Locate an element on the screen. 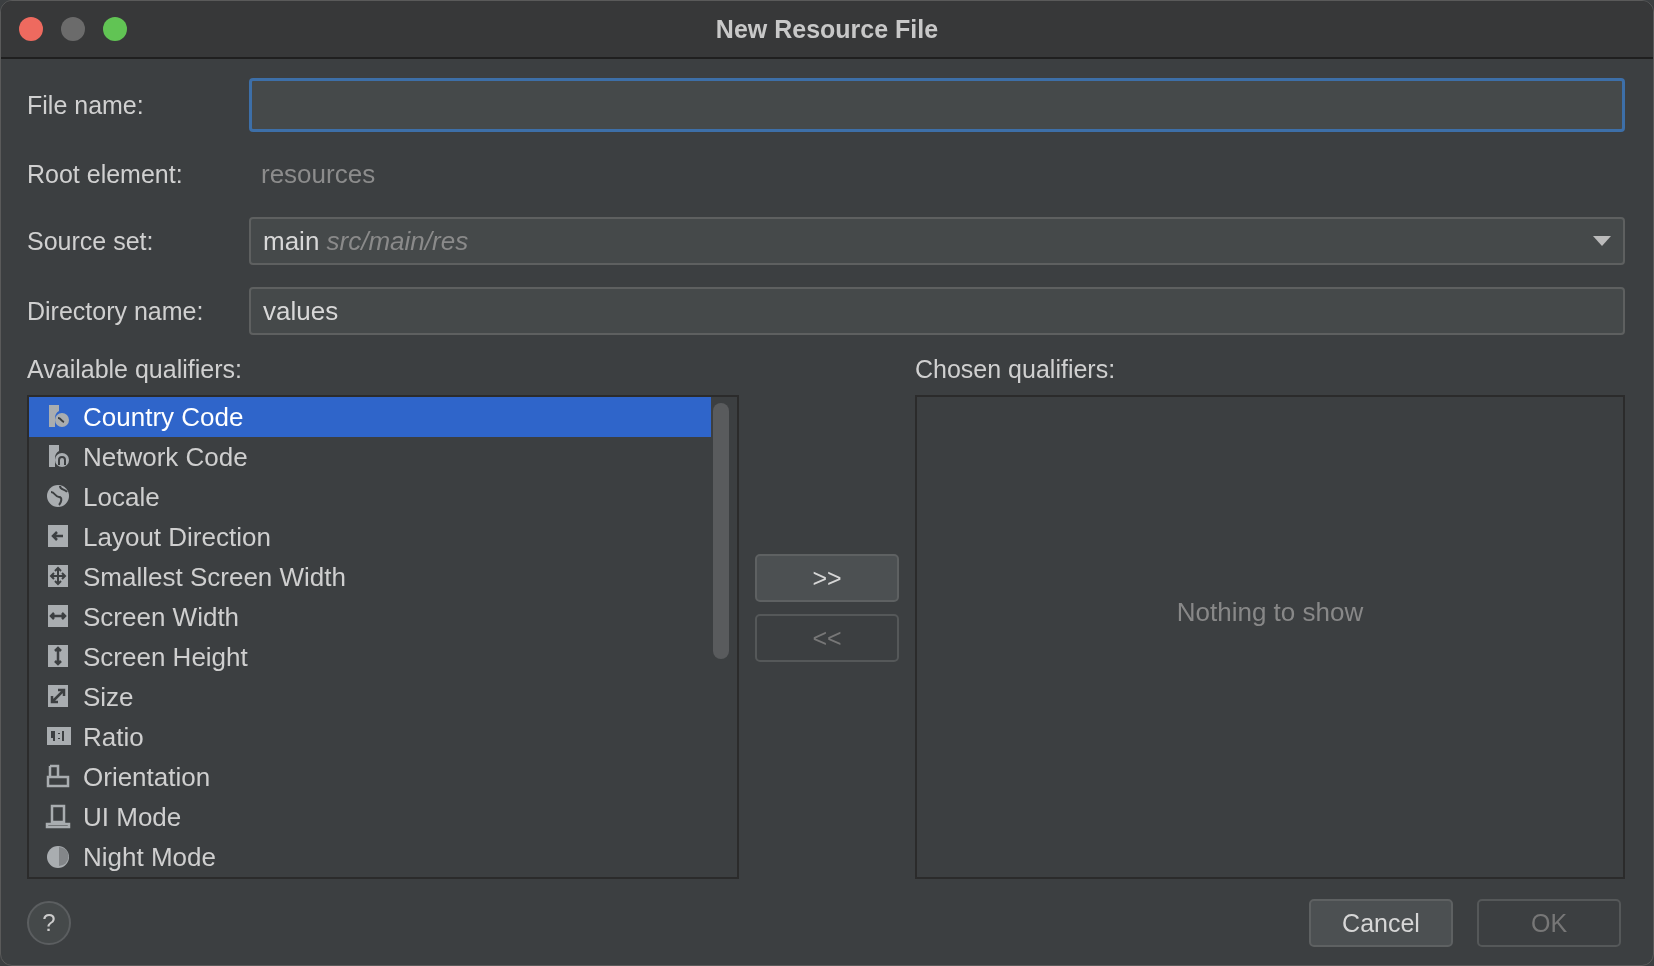 The image size is (1654, 966). add-button: >> is located at coordinates (827, 578).